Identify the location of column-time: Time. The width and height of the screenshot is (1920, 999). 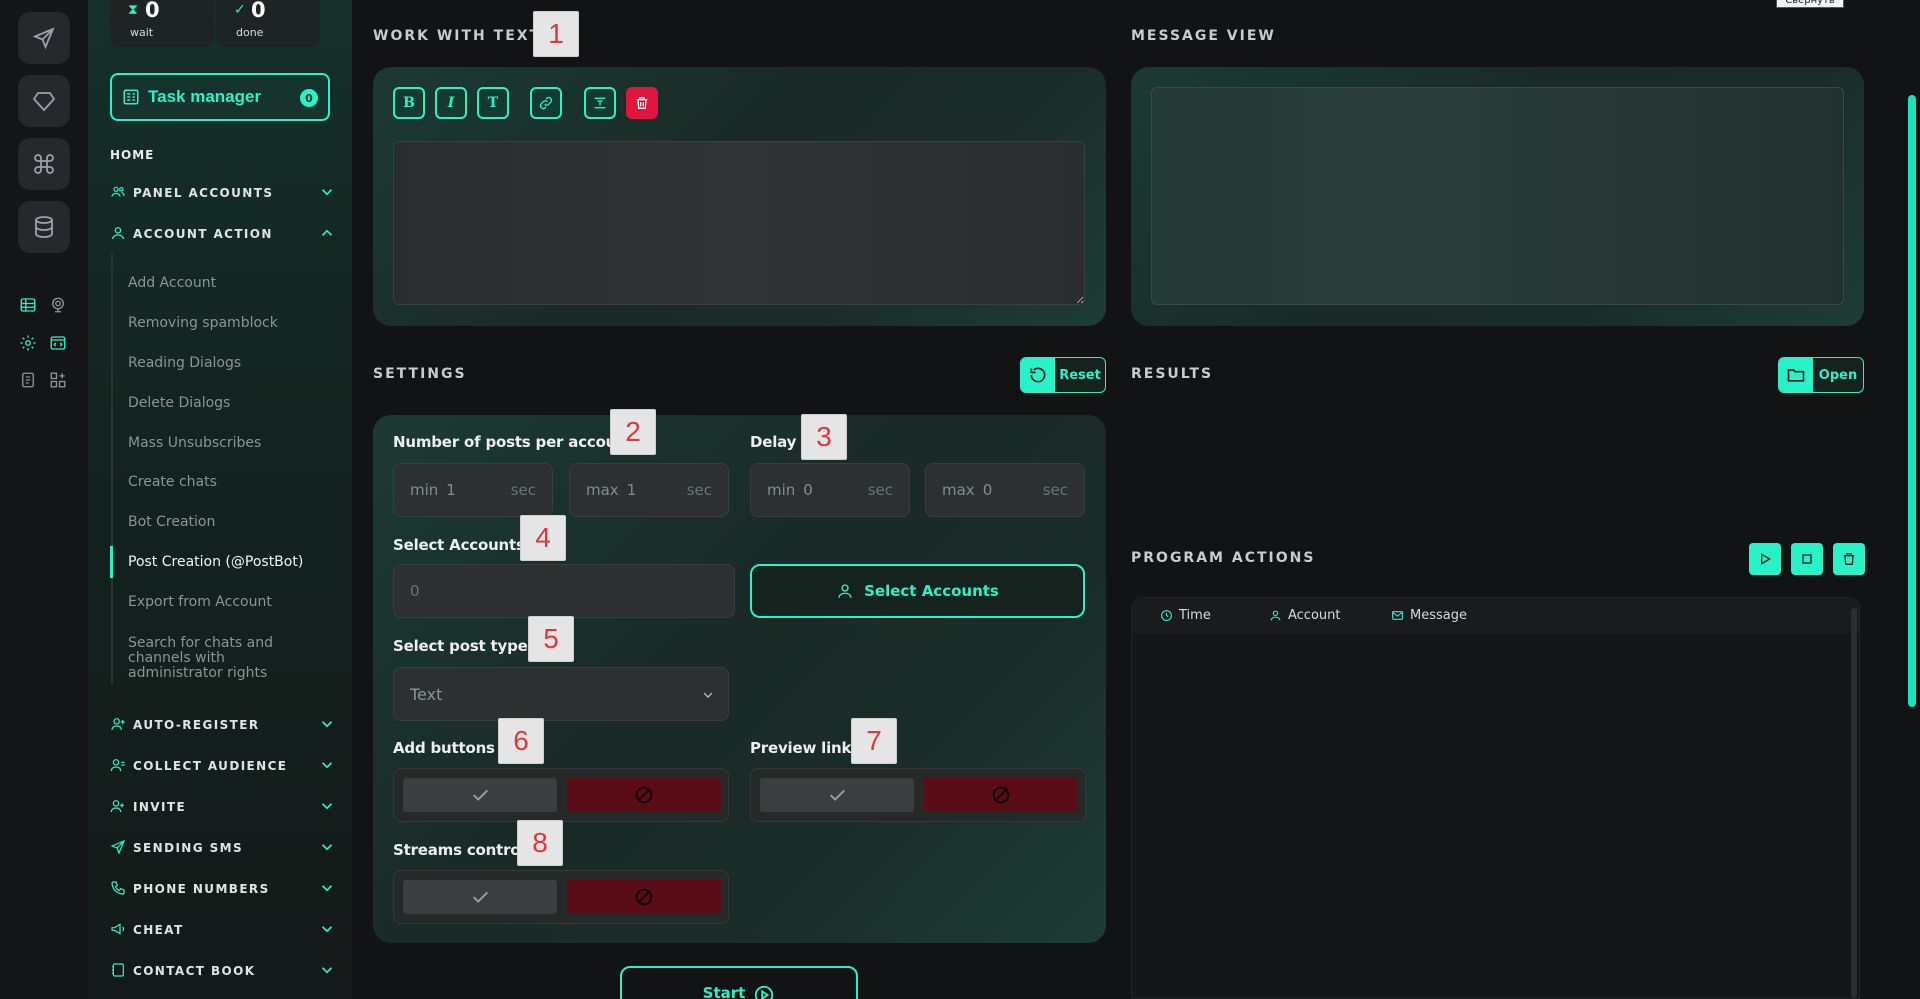
(1185, 615).